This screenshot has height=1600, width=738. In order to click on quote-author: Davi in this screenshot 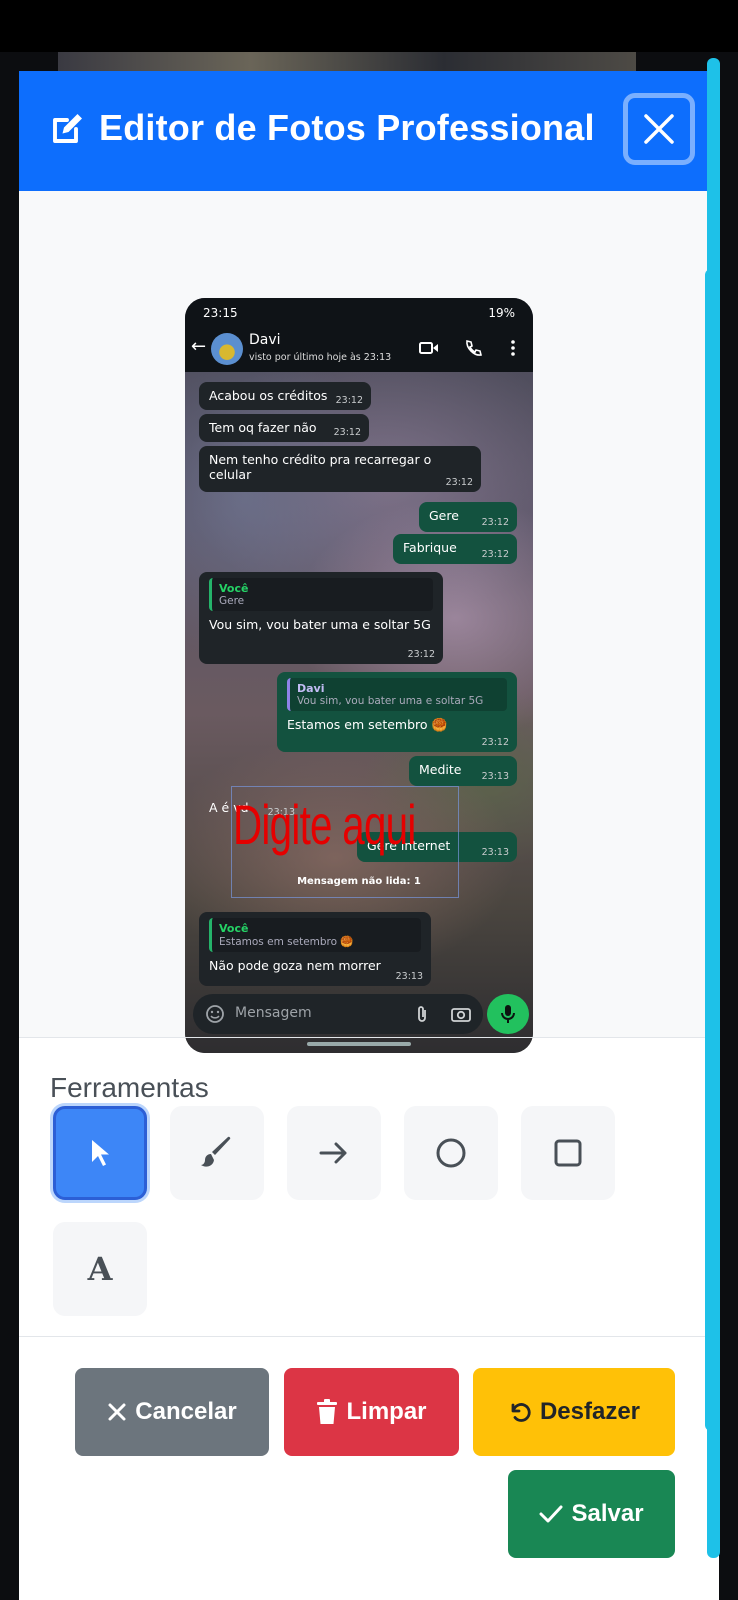, I will do `click(311, 688)`.